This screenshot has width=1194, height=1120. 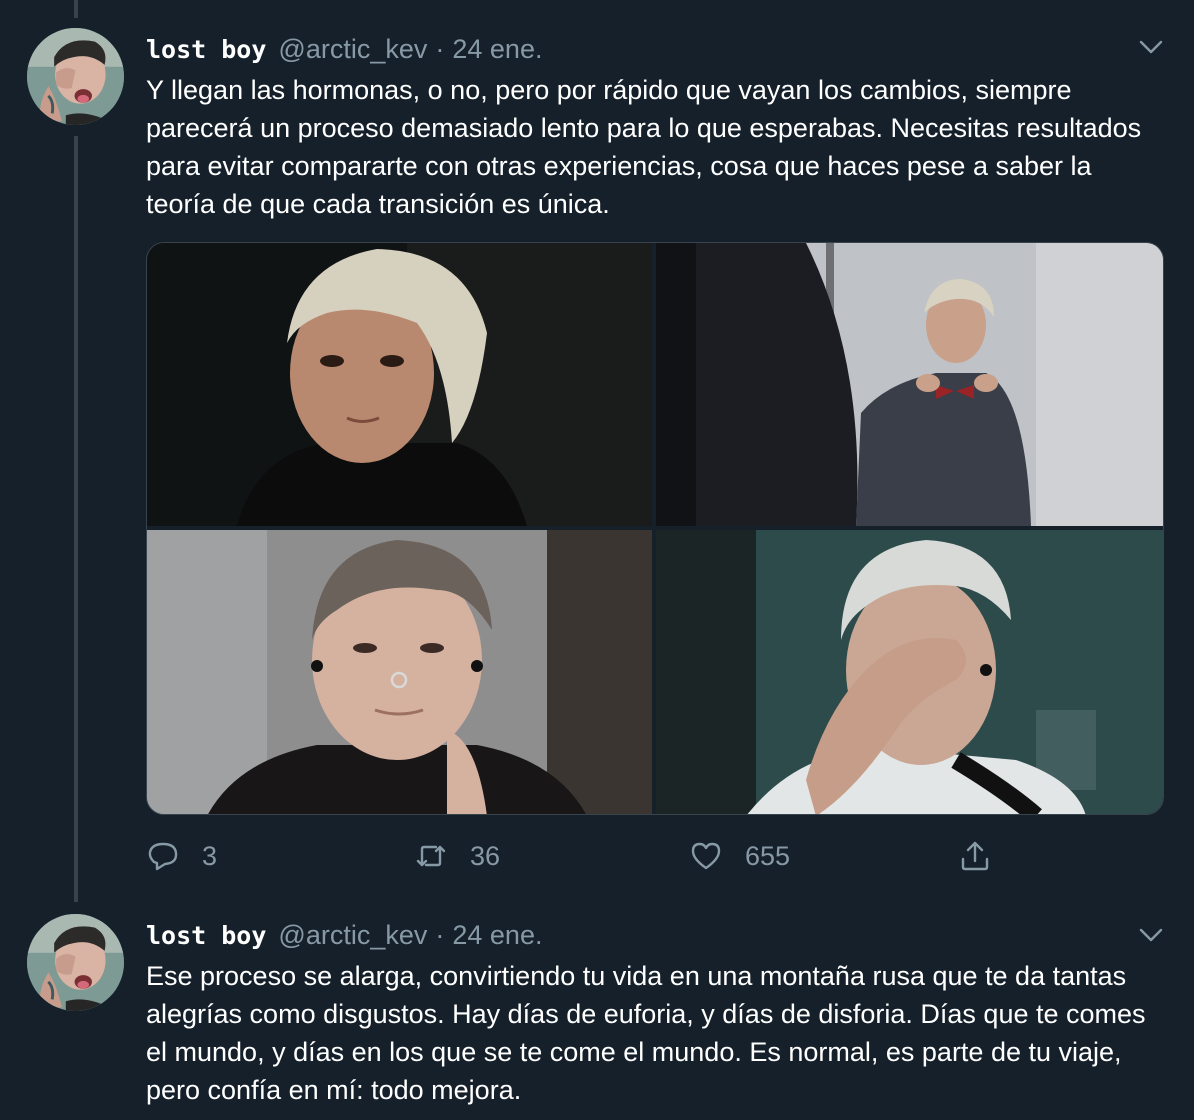 What do you see at coordinates (576, 856) in the screenshot?
I see `tweet-actions: 3 36 655` at bounding box center [576, 856].